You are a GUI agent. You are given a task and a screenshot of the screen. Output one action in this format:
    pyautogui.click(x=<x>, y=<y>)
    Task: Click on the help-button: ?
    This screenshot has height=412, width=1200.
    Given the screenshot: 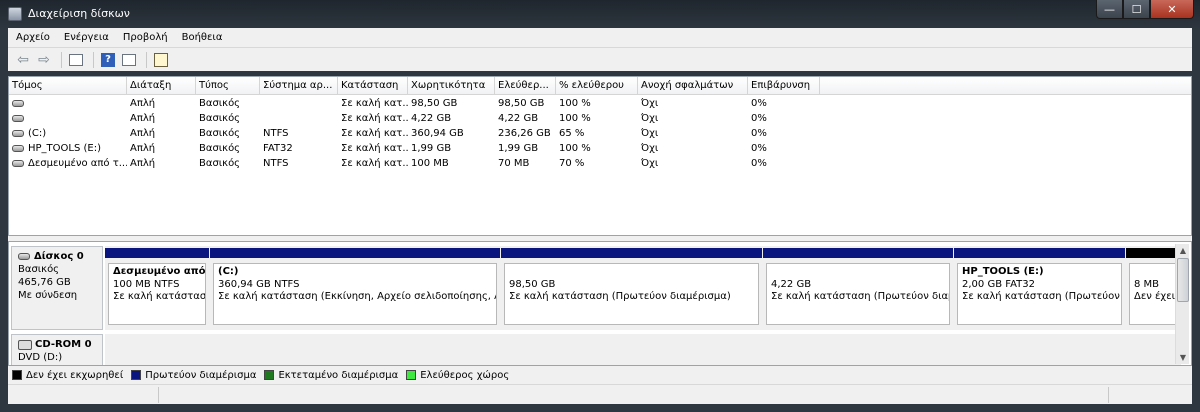 What is the action you would take?
    pyautogui.click(x=108, y=60)
    